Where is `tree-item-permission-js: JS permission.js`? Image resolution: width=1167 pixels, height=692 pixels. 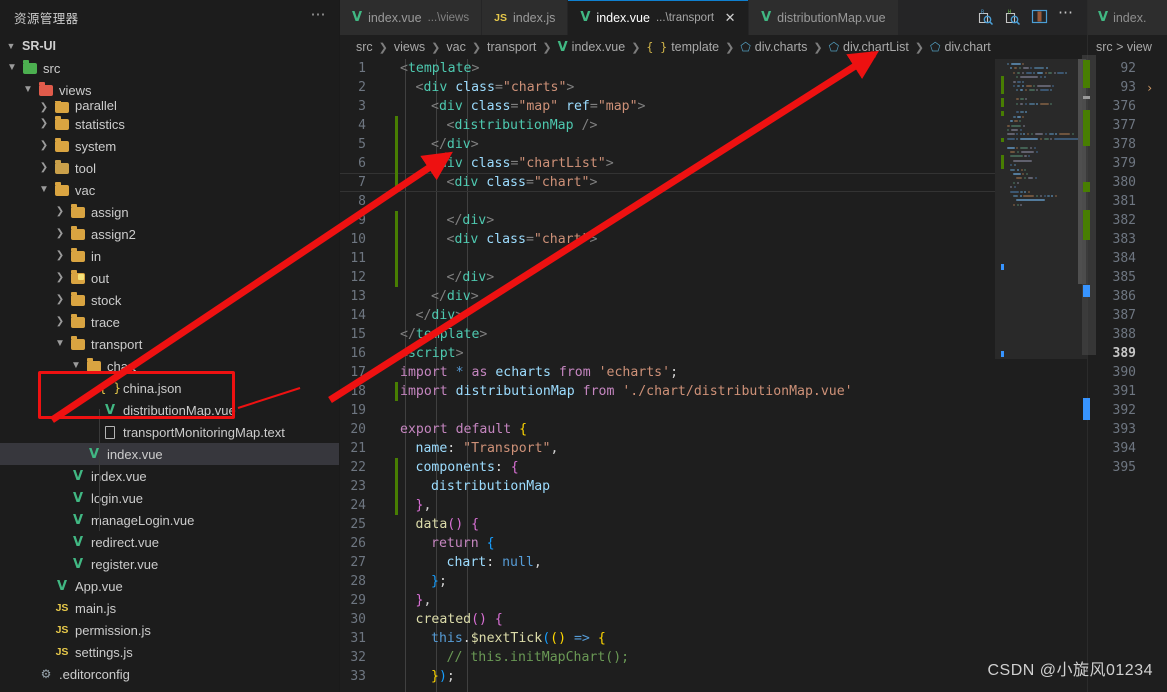
tree-item-permission-js: JS permission.js is located at coordinates (169, 630).